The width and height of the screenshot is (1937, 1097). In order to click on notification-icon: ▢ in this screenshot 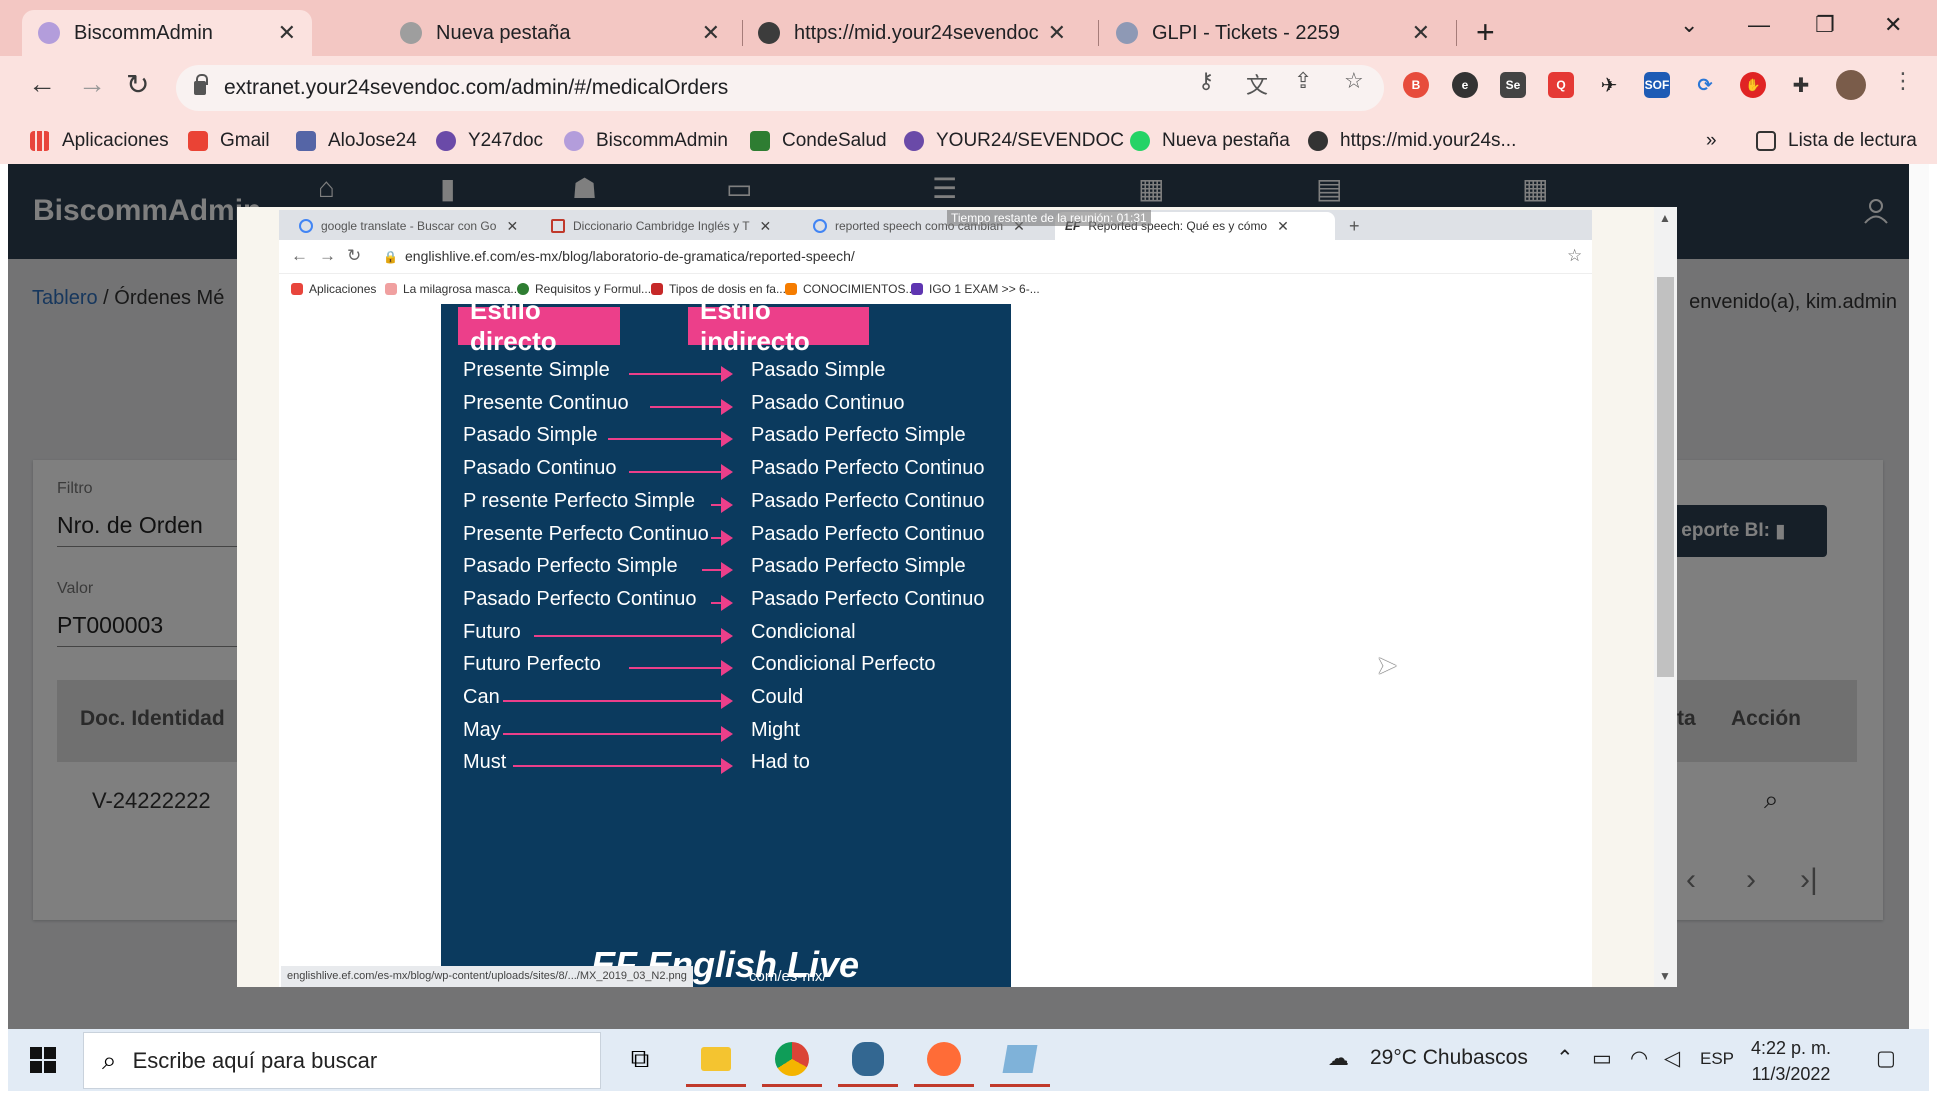, I will do `click(1886, 1058)`.